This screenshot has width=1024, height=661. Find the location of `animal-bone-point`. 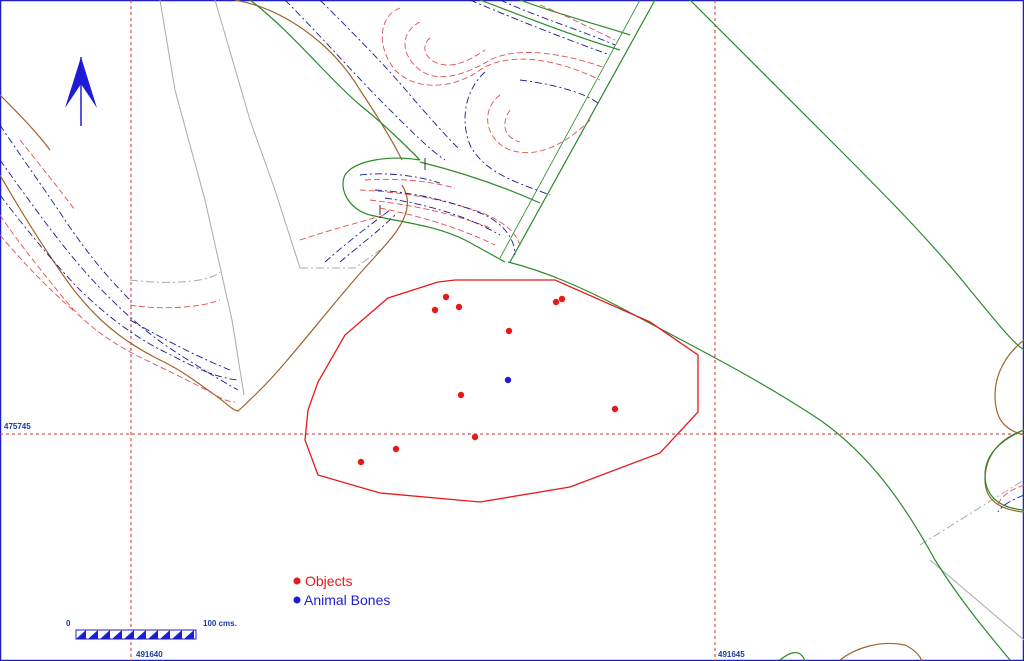

animal-bone-point is located at coordinates (508, 380).